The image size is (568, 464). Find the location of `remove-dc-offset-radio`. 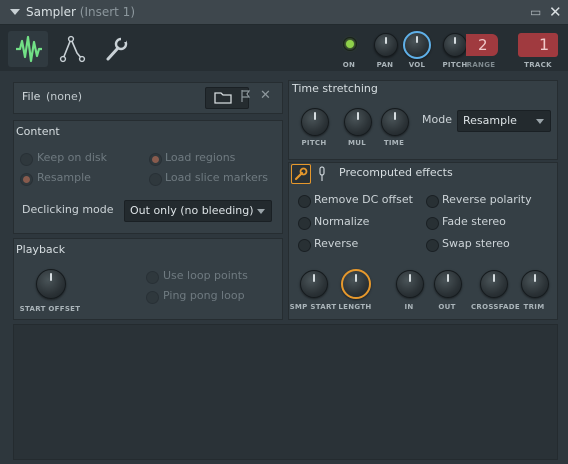

remove-dc-offset-radio is located at coordinates (304, 201).